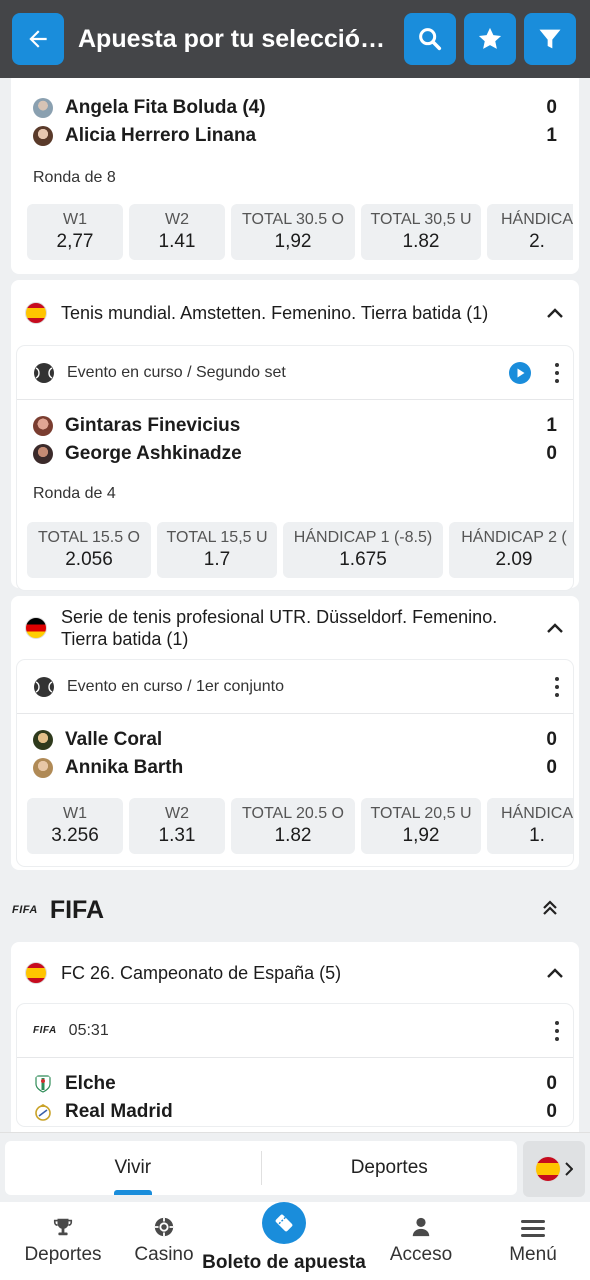  I want to click on language-button, so click(554, 1169).